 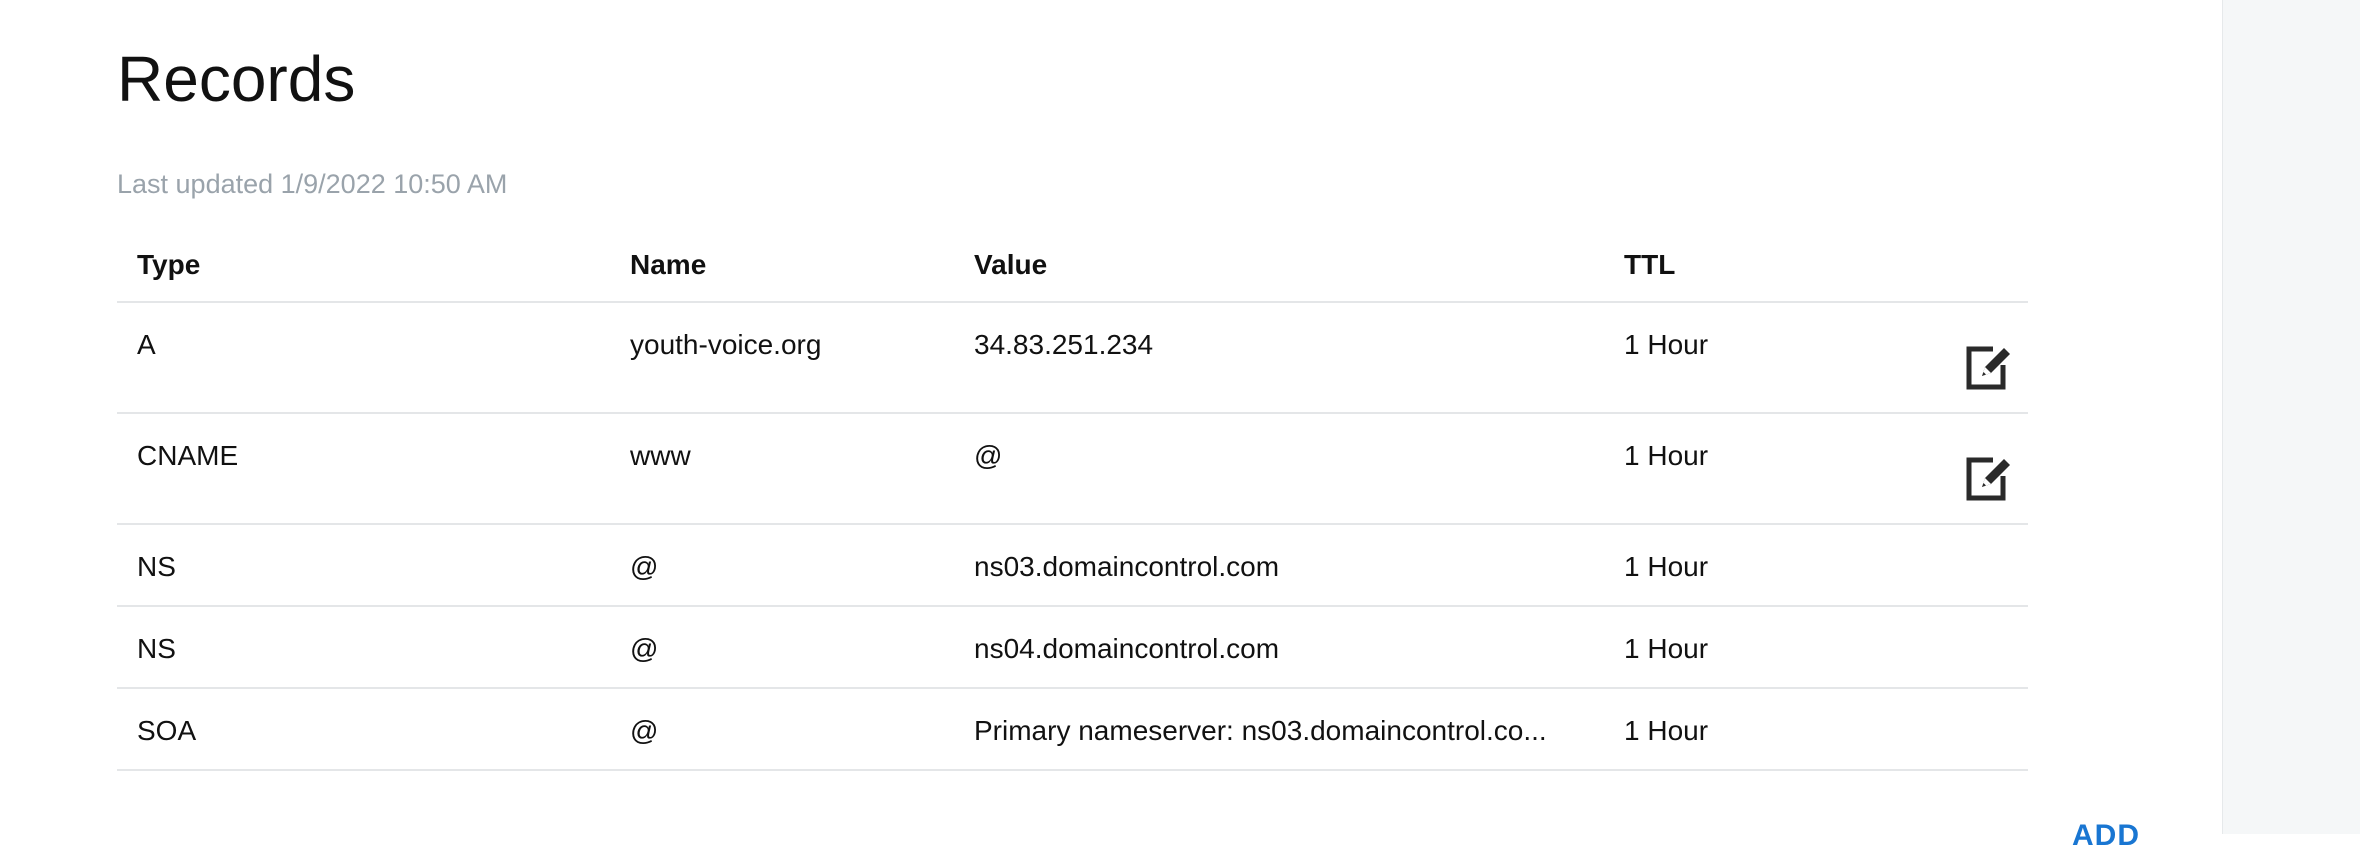 I want to click on record-type-cell: SOA, so click(x=167, y=730).